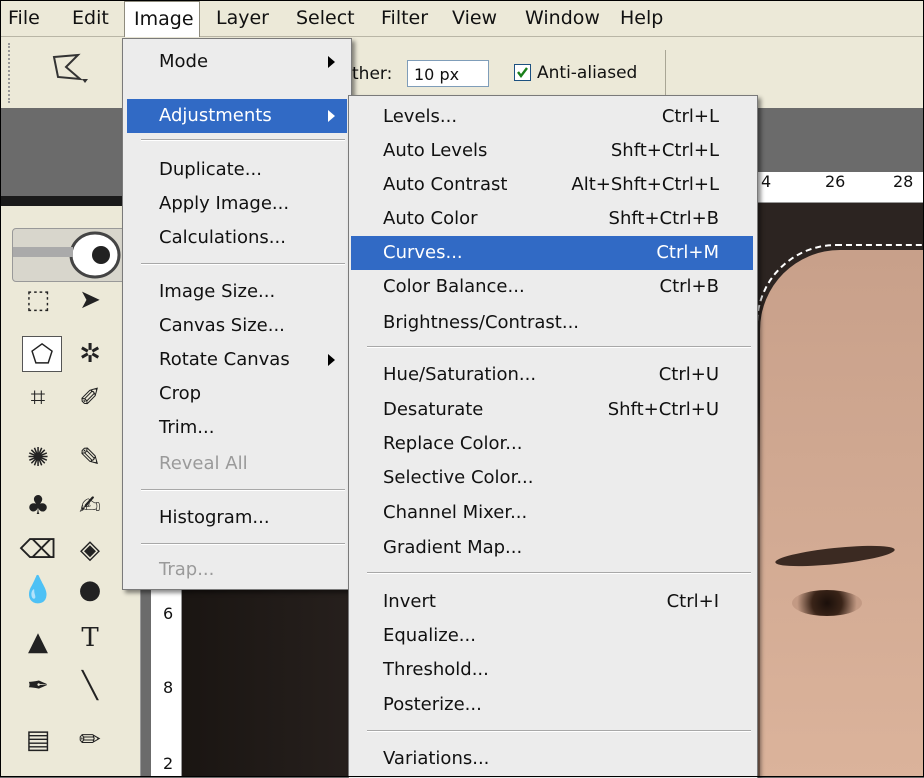 The width and height of the screenshot is (924, 778). I want to click on ruler-label: 28, so click(903, 181).